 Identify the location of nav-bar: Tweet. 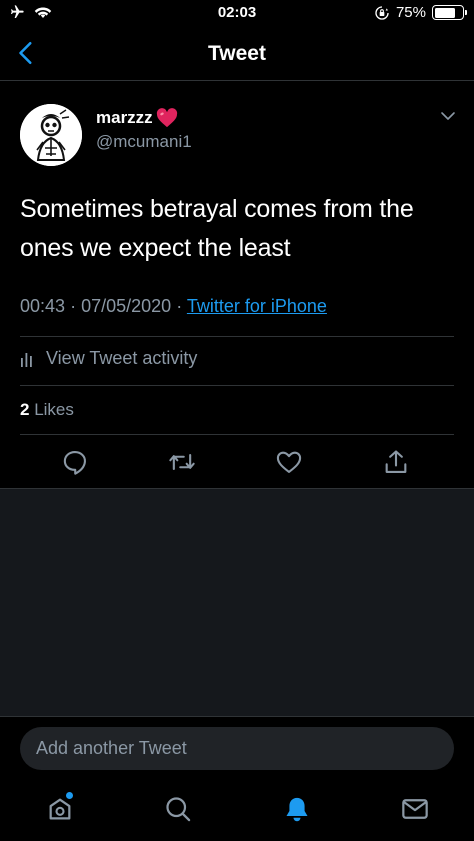
(237, 53).